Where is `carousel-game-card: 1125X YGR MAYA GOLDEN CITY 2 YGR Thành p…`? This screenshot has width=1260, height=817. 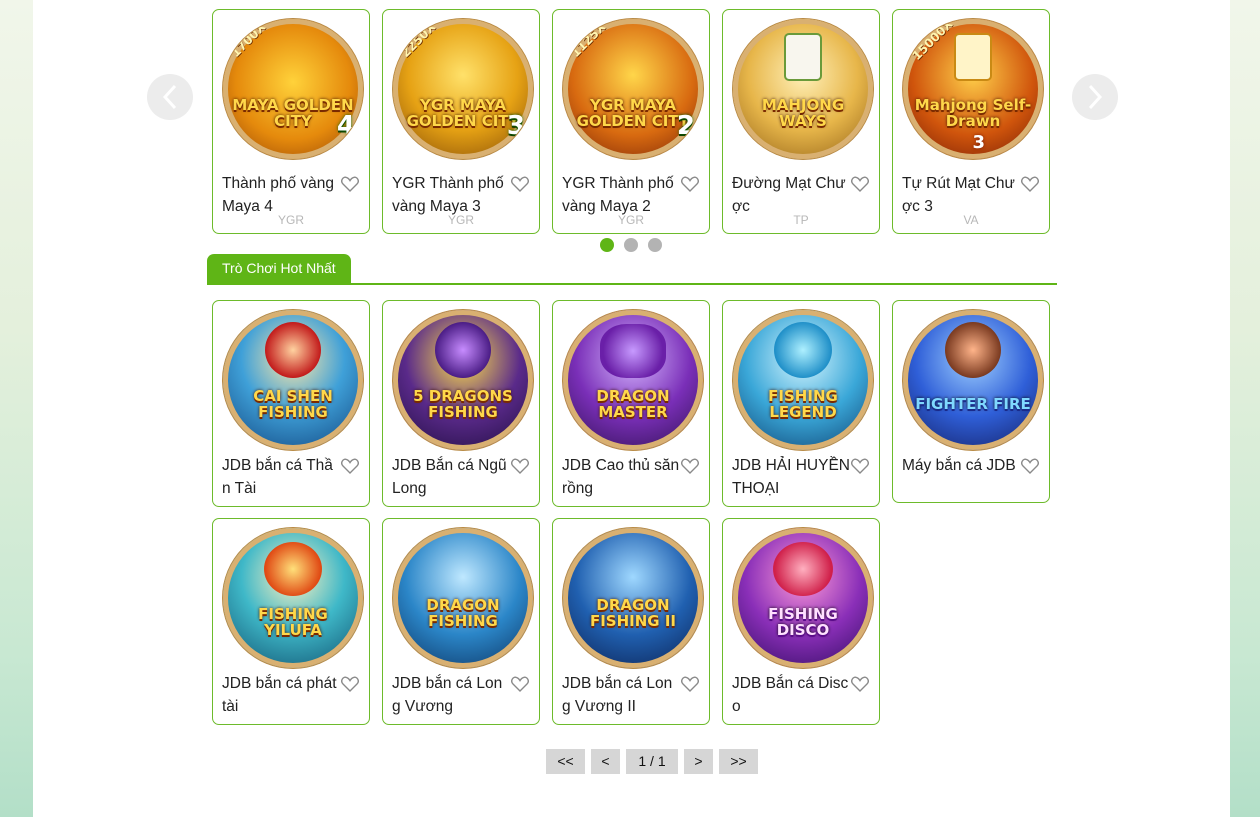
carousel-game-card: 1125X YGR MAYA GOLDEN CITY 2 YGR Thành p… is located at coordinates (631, 121).